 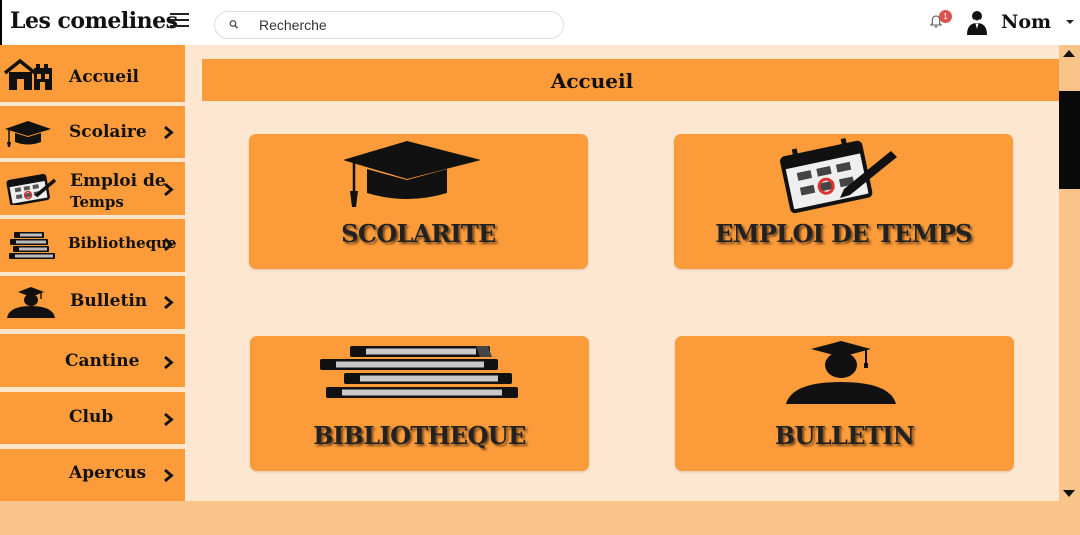 I want to click on page-header: Accueil, so click(x=630, y=80).